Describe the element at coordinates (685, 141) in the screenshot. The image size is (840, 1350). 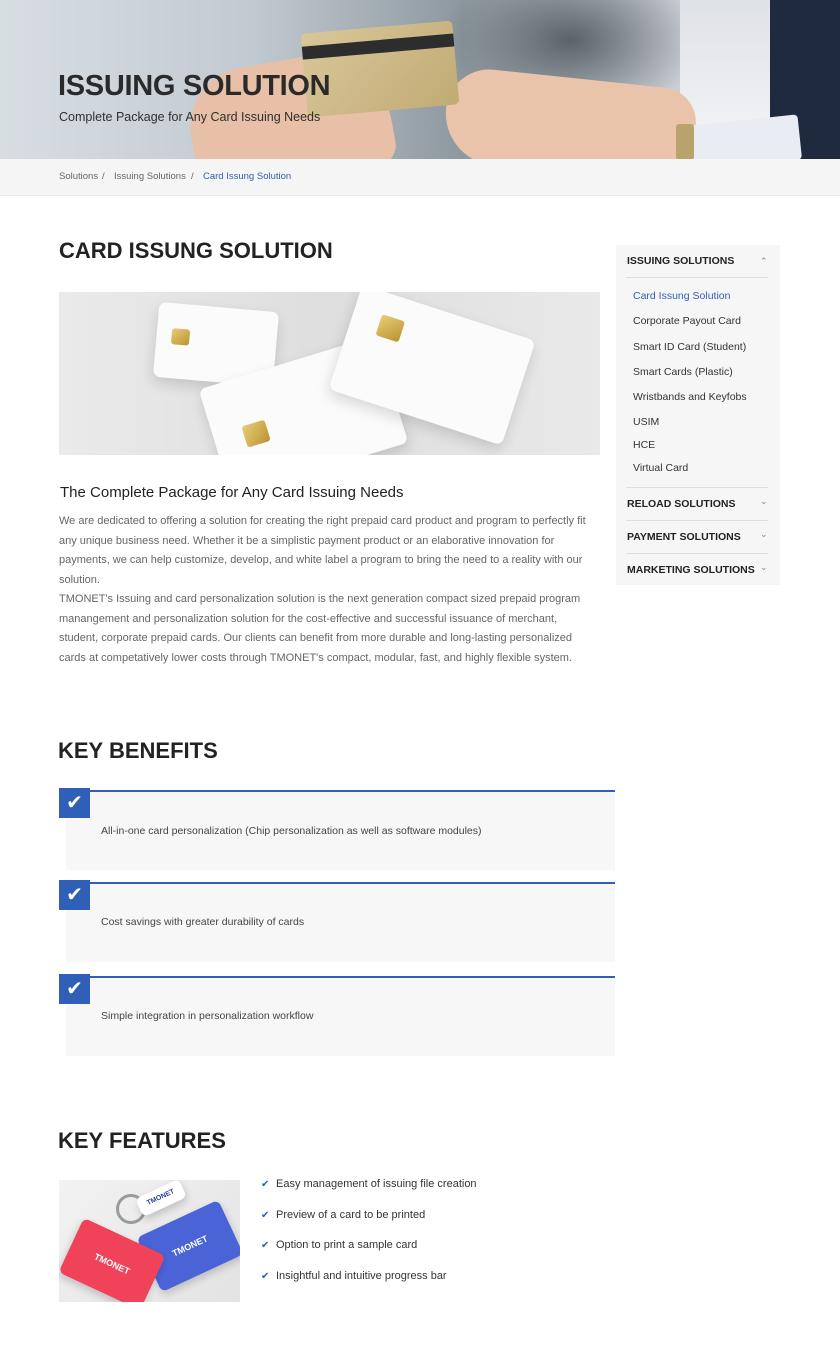
I see `hero-watch` at that location.